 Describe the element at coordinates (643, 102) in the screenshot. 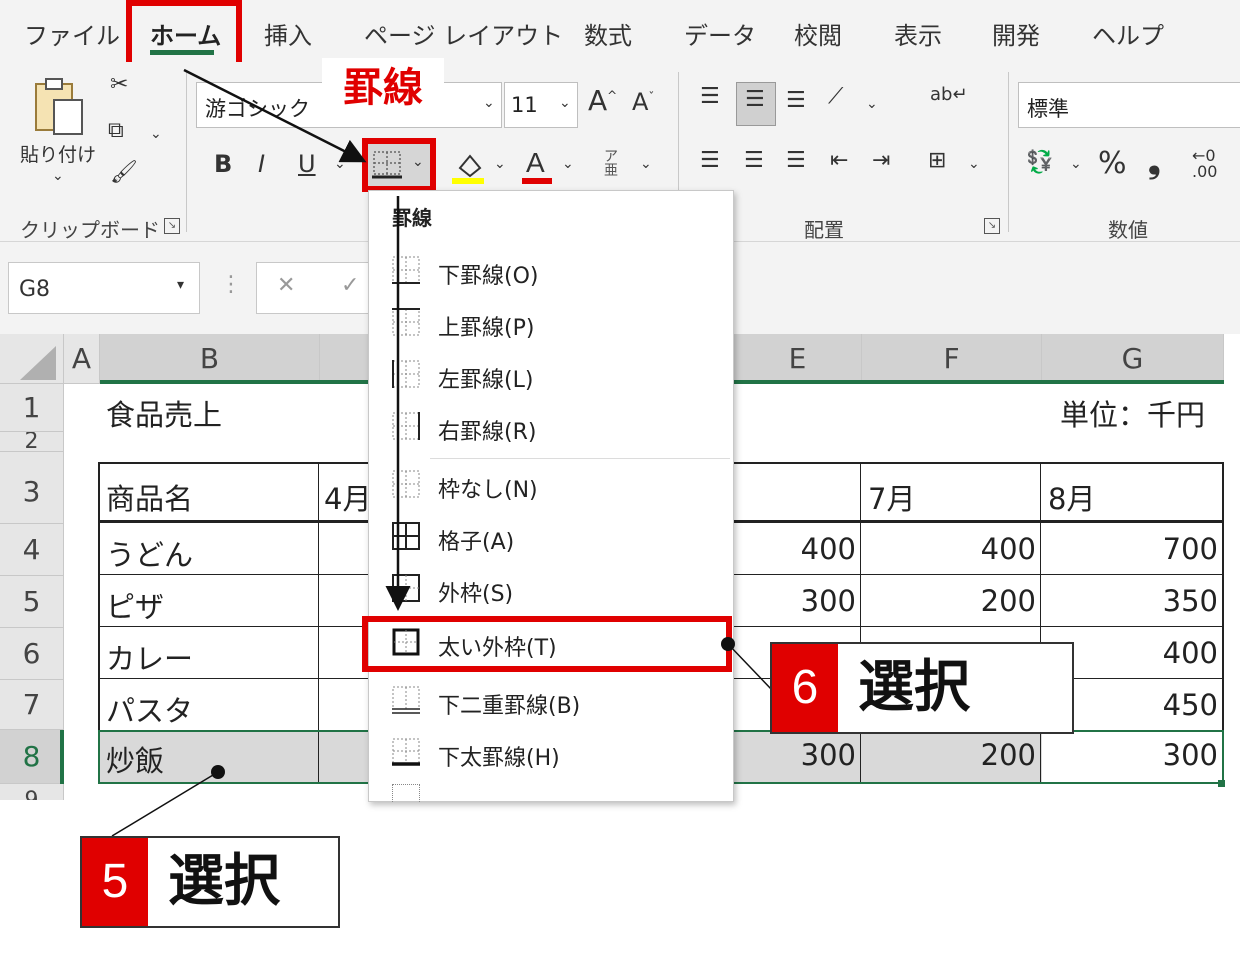

I see `decrease-font-icon: Aˇ` at that location.